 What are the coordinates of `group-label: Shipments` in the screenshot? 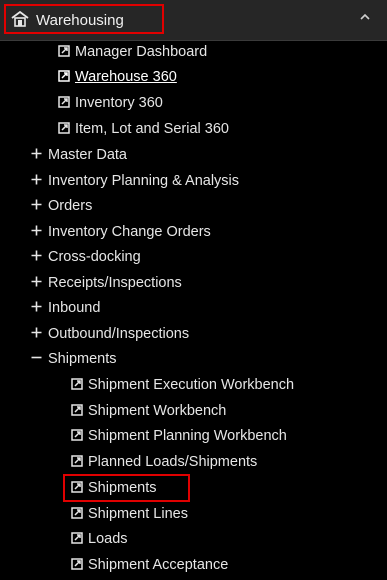 It's located at (82, 359).